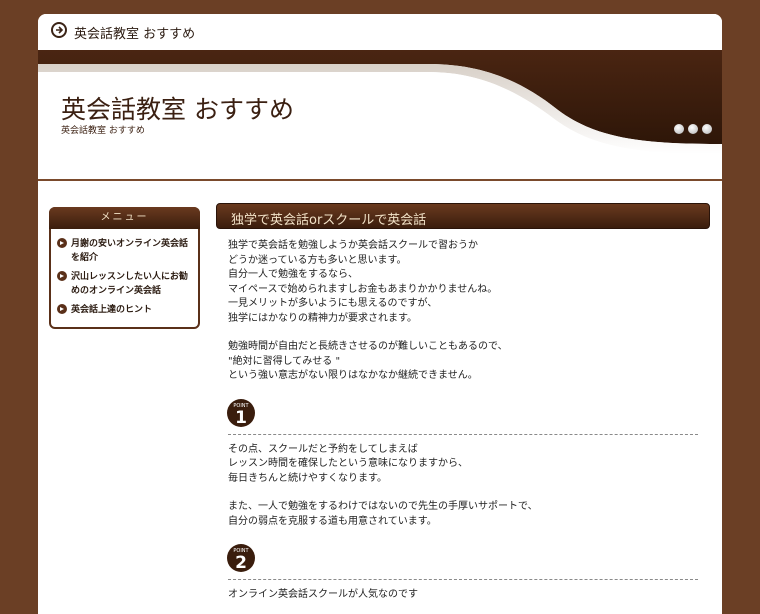 The width and height of the screenshot is (760, 614). I want to click on text-line: 独学で英会話を勉強しようか英会話スクールで習おうか, so click(353, 245).